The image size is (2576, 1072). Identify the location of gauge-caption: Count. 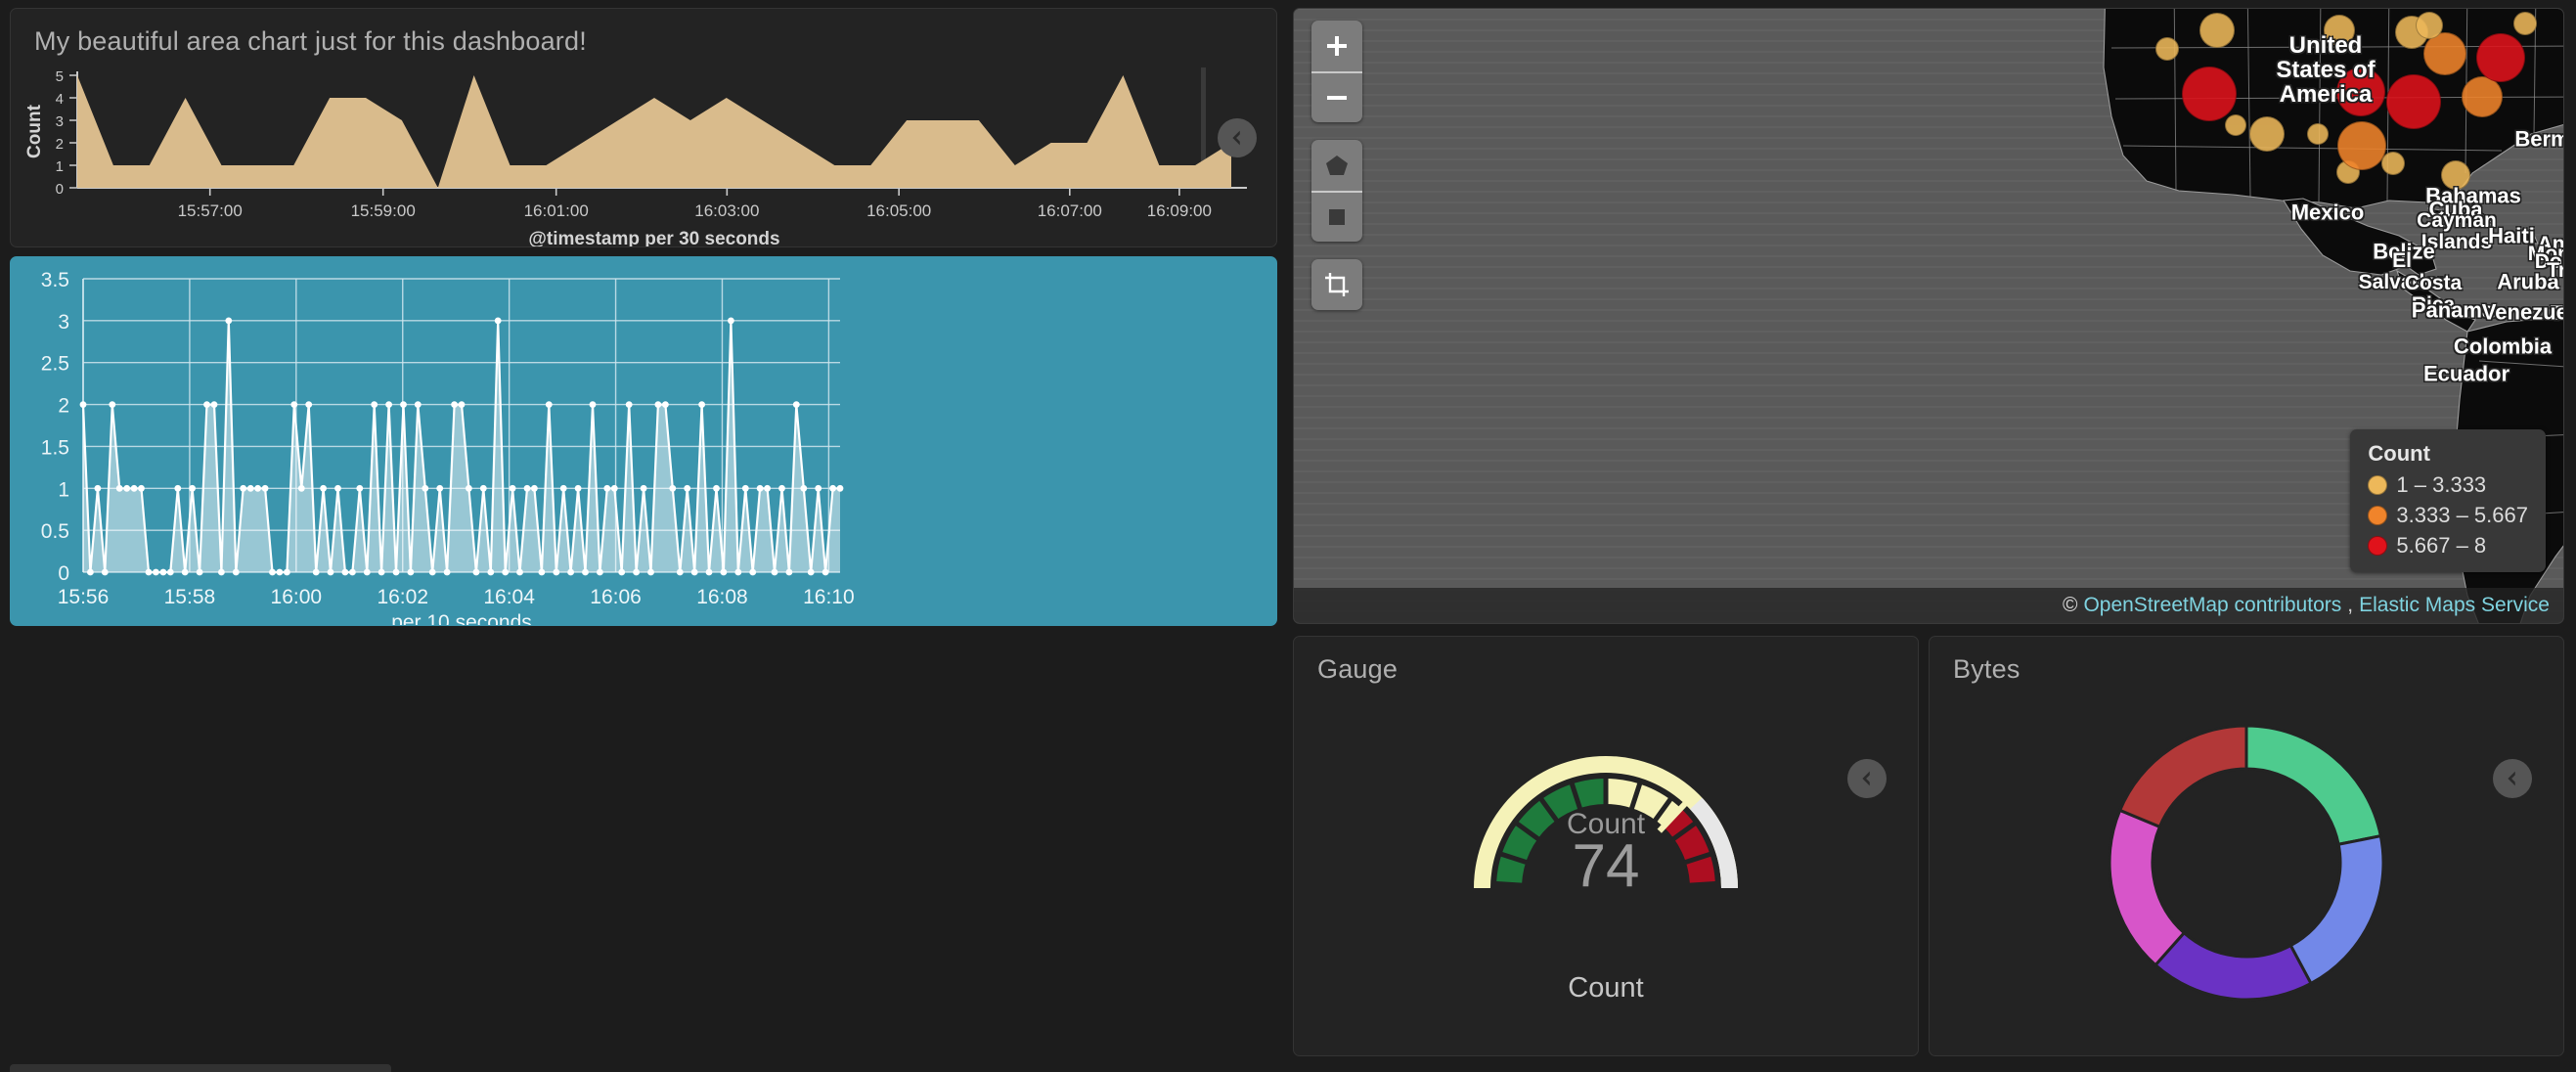
(1606, 988).